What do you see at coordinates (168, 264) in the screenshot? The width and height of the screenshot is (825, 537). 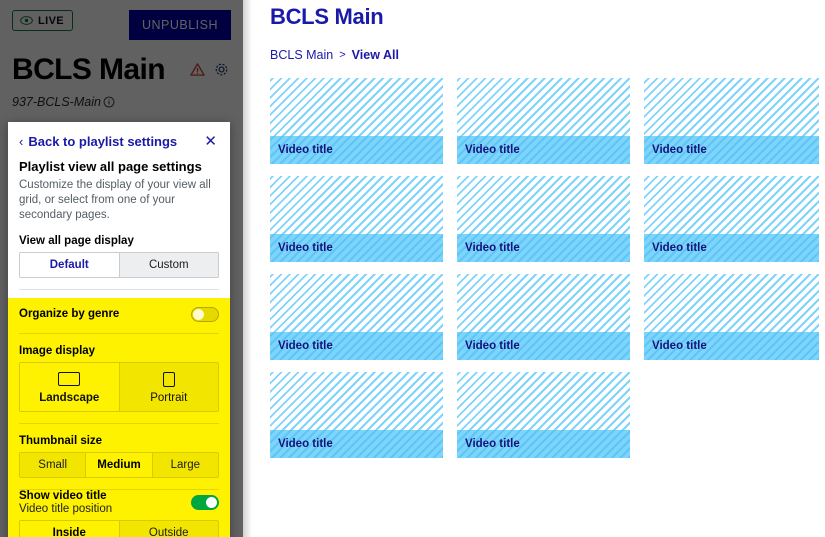 I see `display-option-custom: Custom` at bounding box center [168, 264].